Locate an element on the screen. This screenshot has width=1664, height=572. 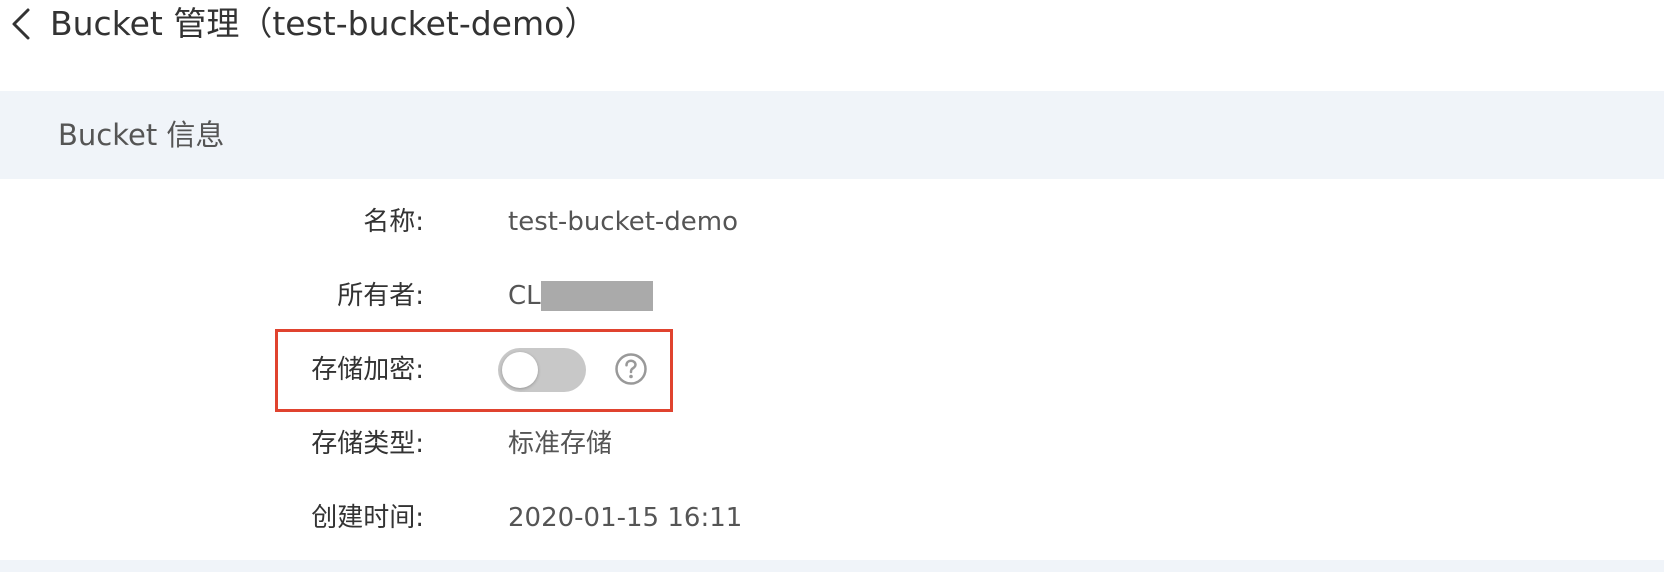
question-circle-icon is located at coordinates (631, 369).